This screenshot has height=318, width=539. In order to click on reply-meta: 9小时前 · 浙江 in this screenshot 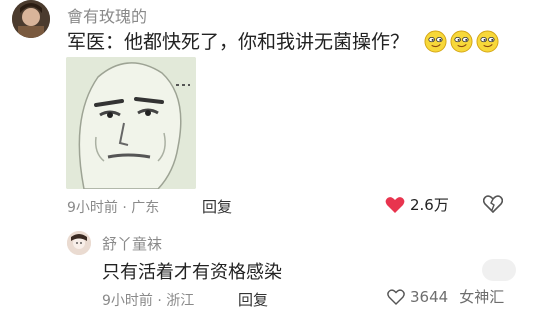, I will do `click(148, 301)`.